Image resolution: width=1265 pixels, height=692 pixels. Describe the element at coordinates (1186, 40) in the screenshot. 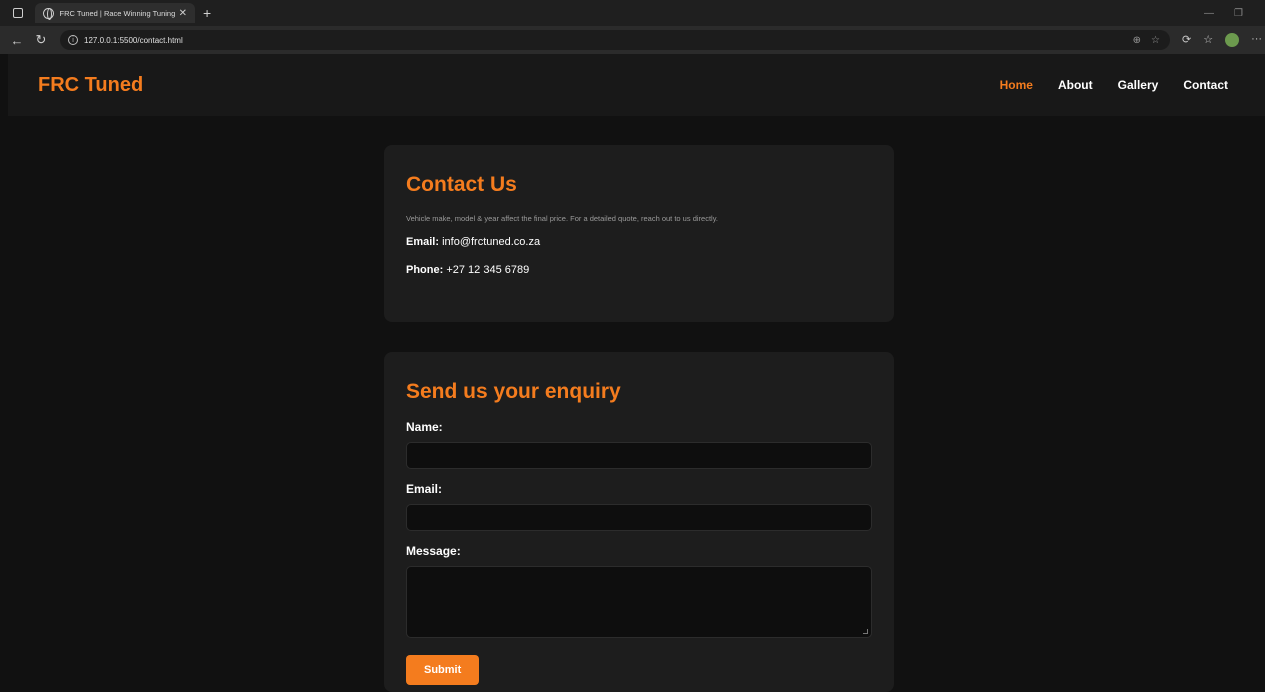

I see `extensions-icon: ⟳` at that location.